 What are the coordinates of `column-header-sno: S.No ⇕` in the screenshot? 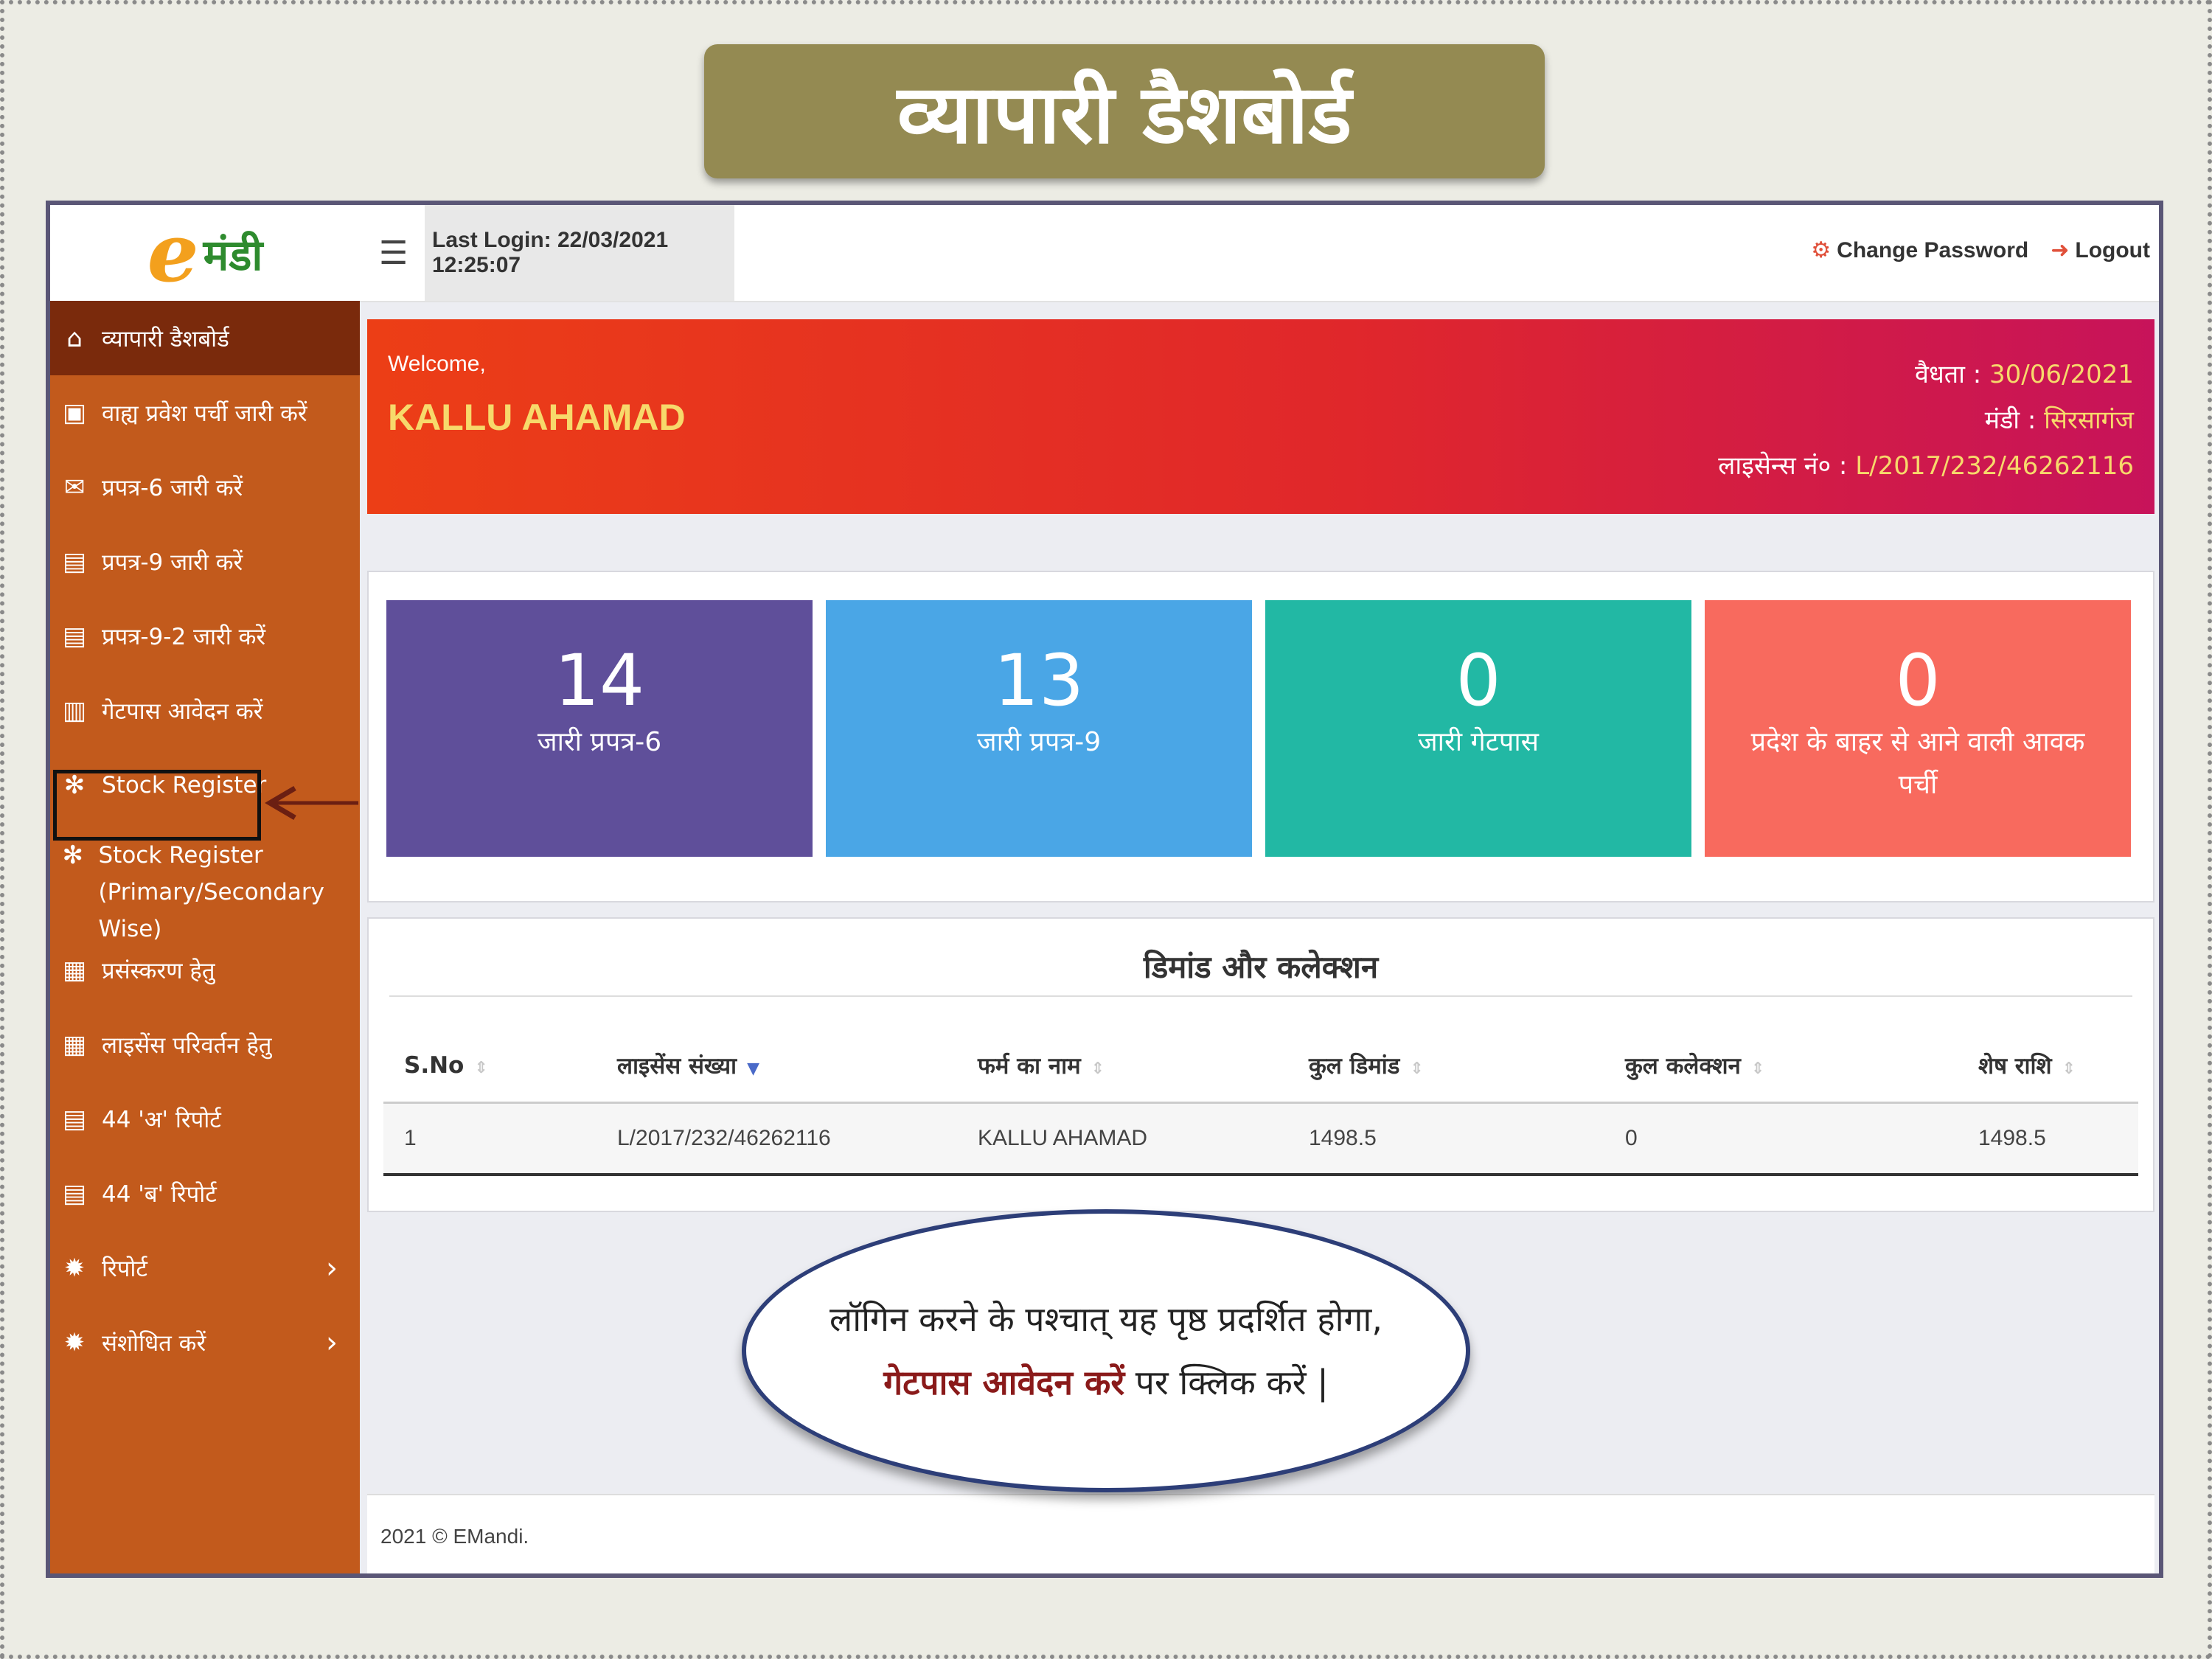 It's located at (490, 1066).